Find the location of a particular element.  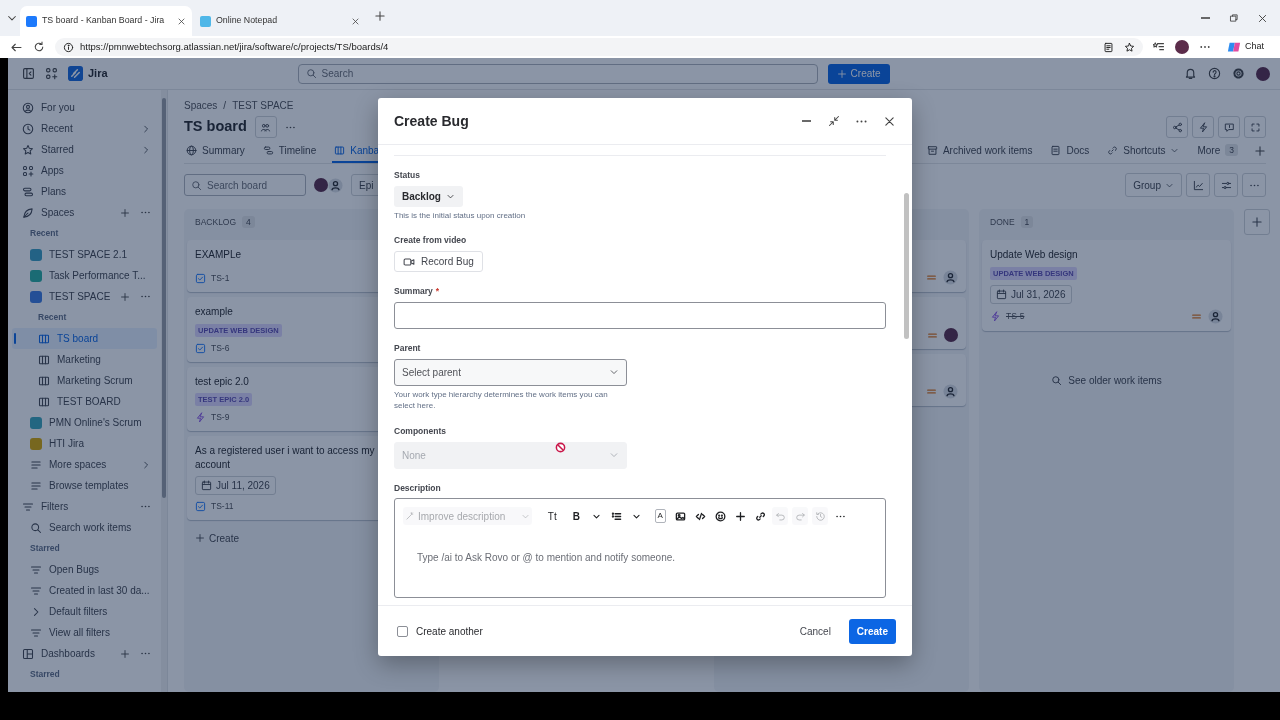

team-button is located at coordinates (265, 127).